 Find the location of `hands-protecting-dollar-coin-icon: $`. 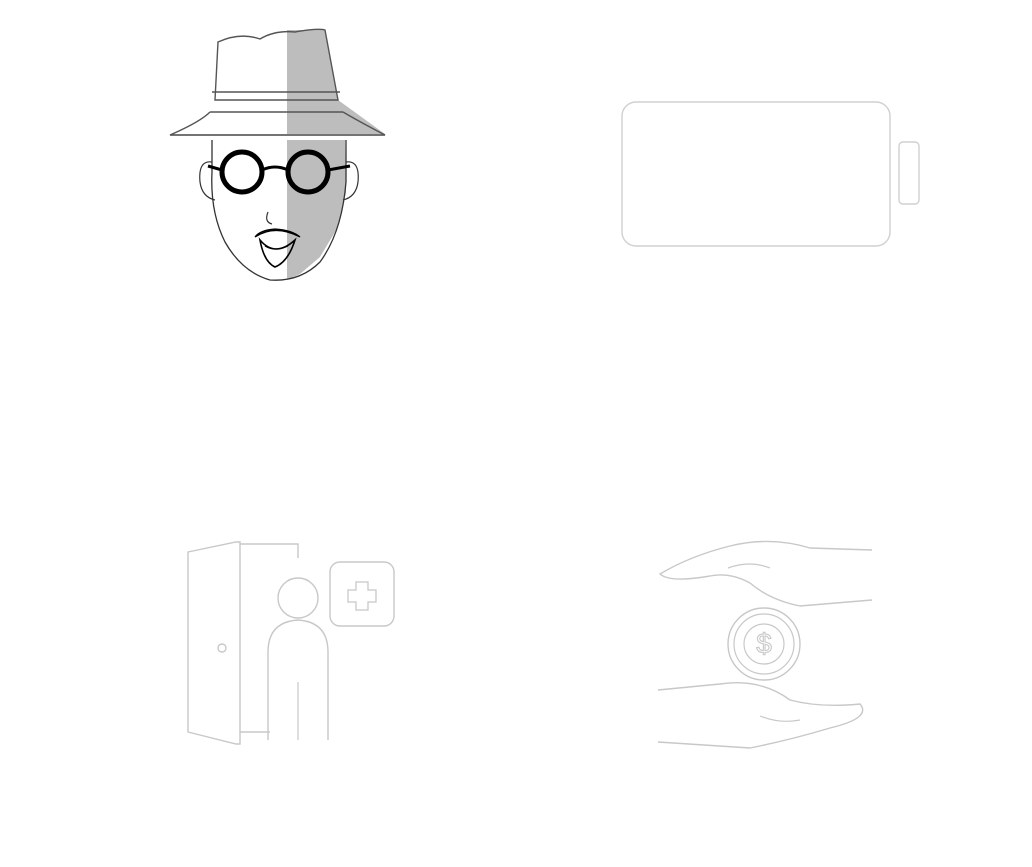

hands-protecting-dollar-coin-icon: $ is located at coordinates (766, 643).